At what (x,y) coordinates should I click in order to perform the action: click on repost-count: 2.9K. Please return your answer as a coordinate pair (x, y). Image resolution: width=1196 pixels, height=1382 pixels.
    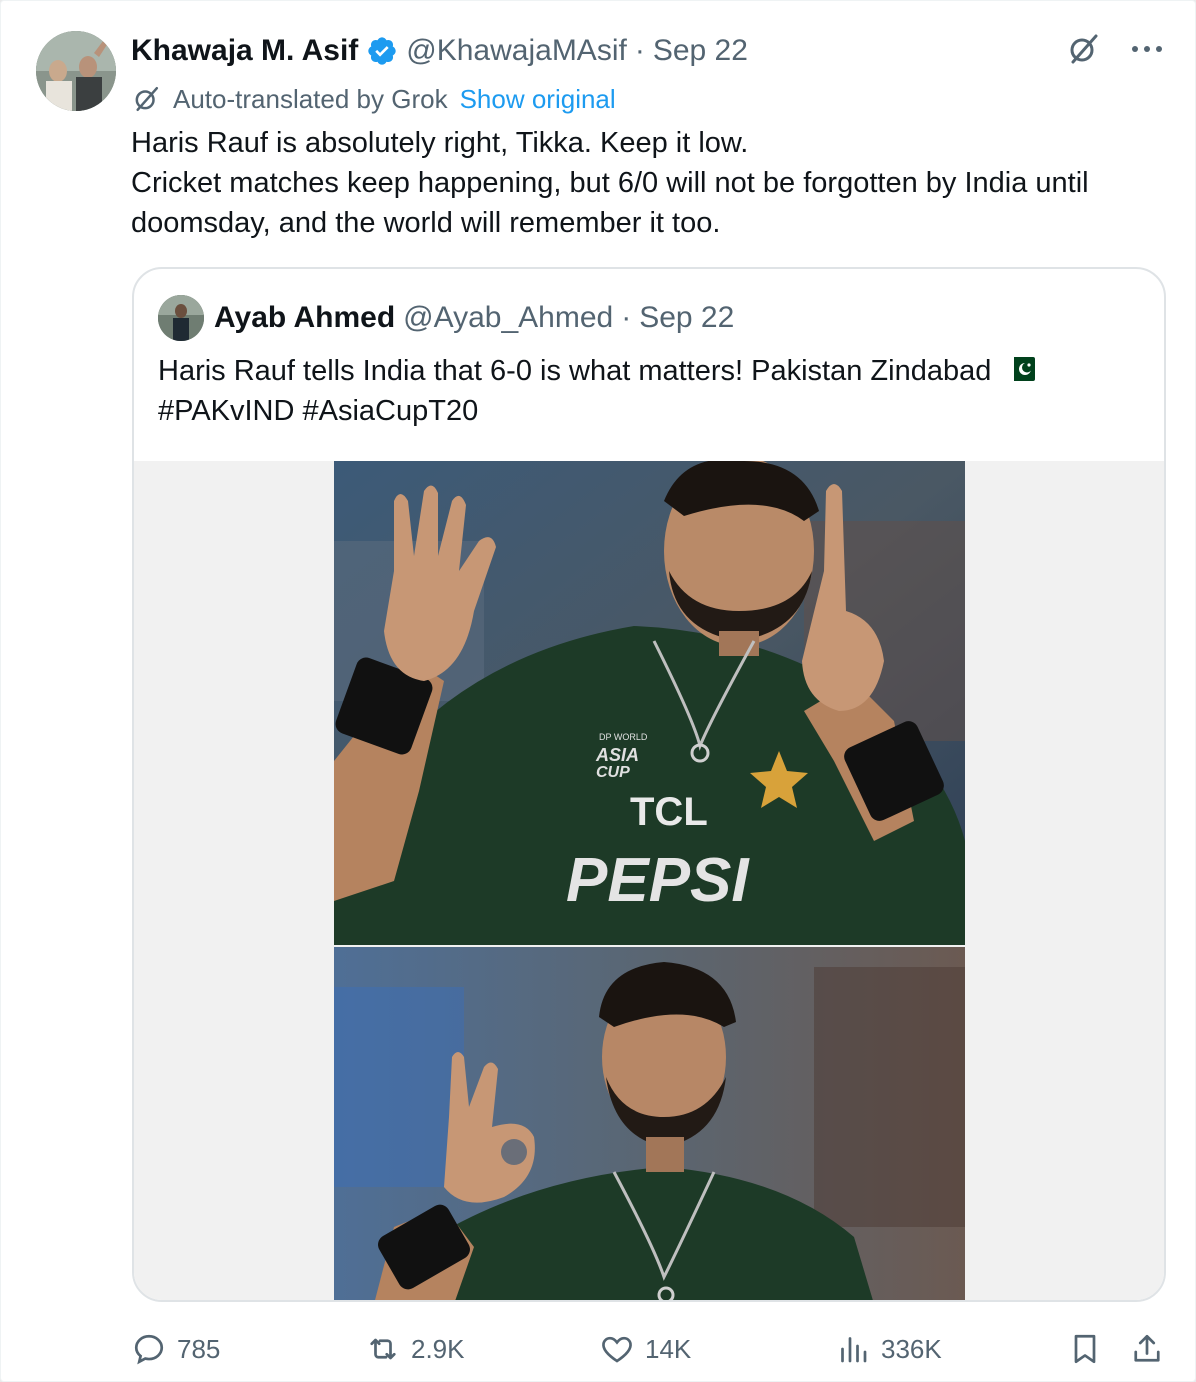
    Looking at the image, I should click on (438, 1348).